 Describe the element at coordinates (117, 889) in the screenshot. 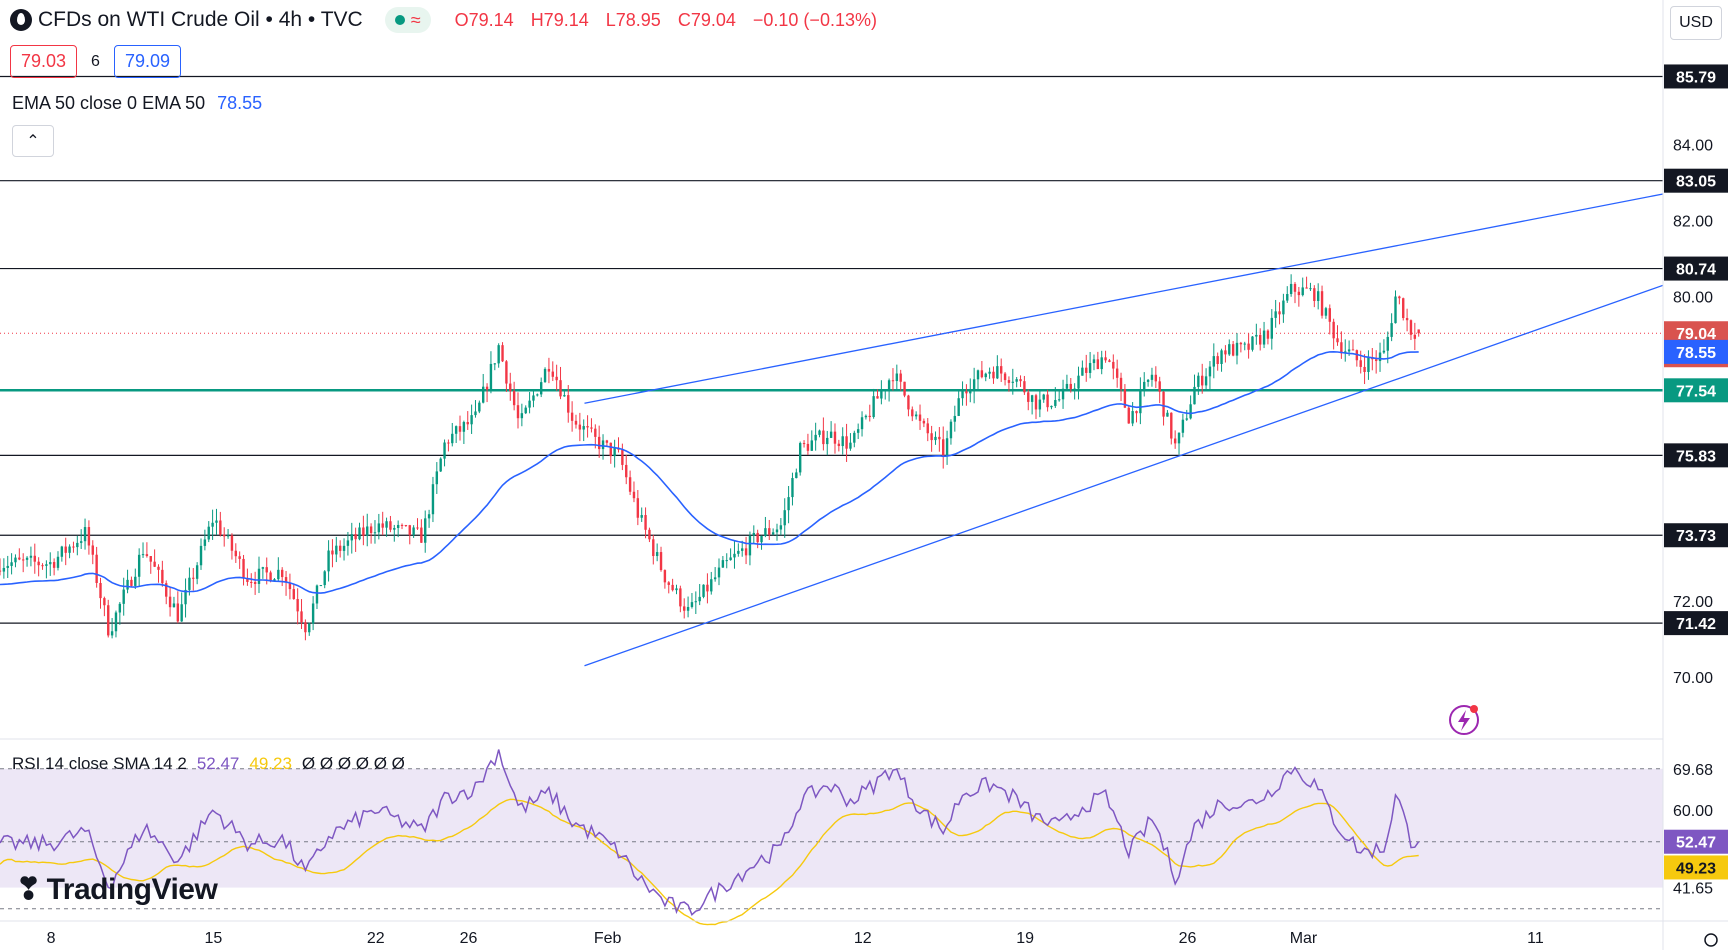

I see `tradingview-logo: ❣ TradingView` at that location.